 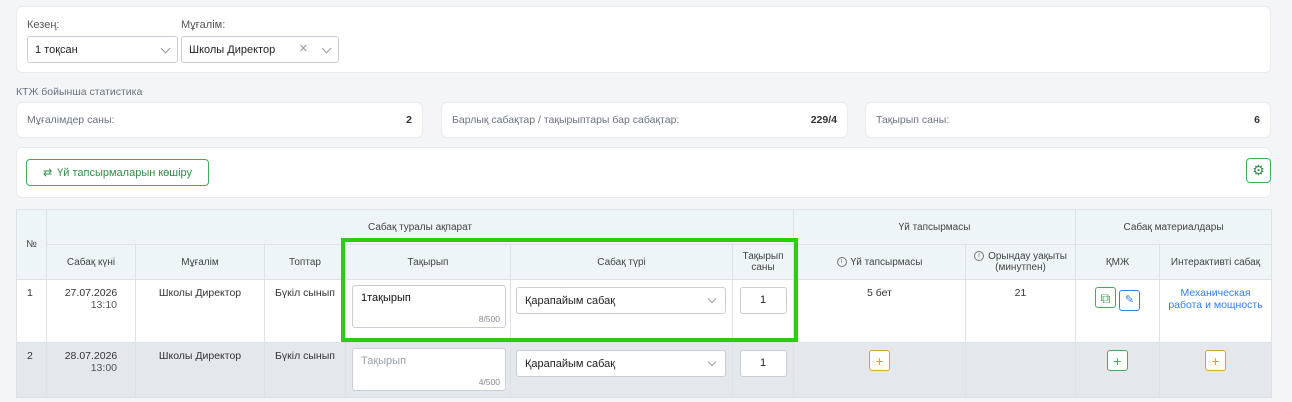 I want to click on topics-count-card: Тақырып саны: 6, so click(x=1068, y=120).